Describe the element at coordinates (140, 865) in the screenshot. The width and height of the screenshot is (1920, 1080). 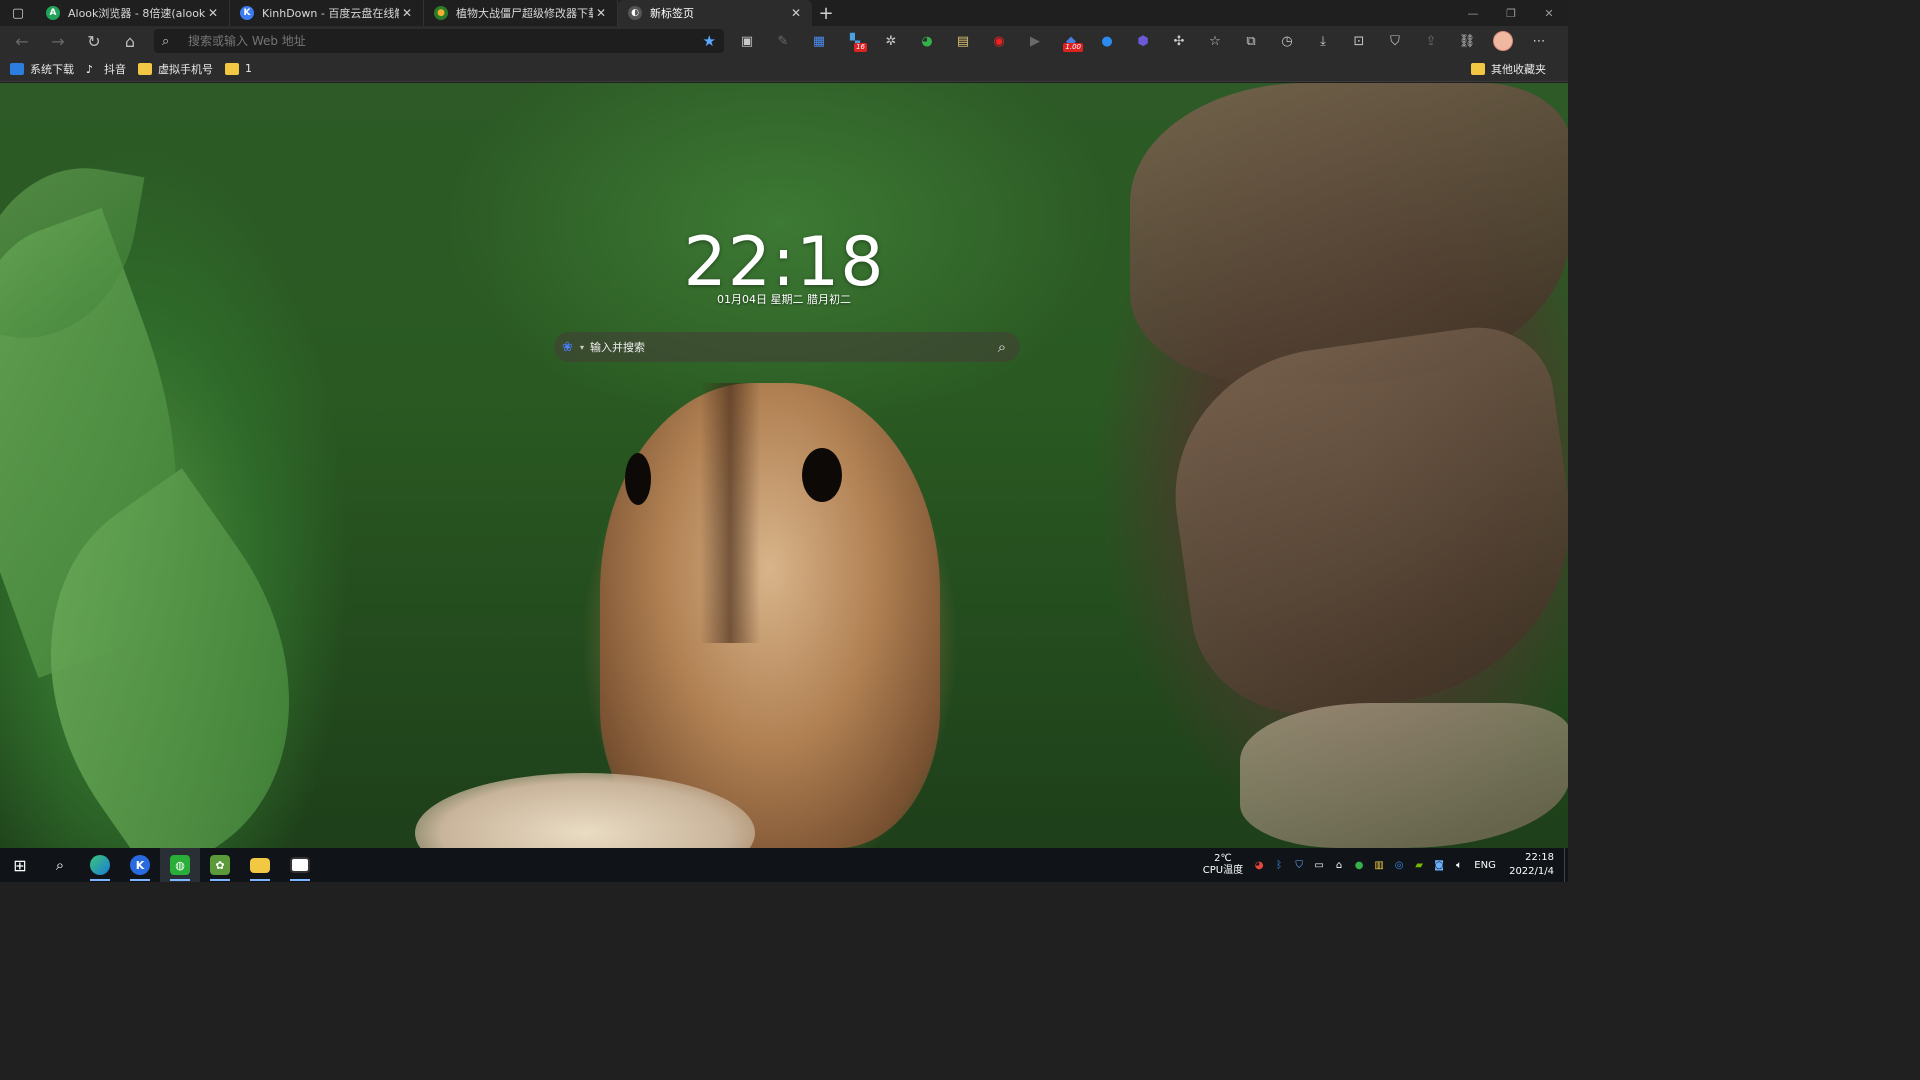
I see `taskbar-kinhdown: K` at that location.